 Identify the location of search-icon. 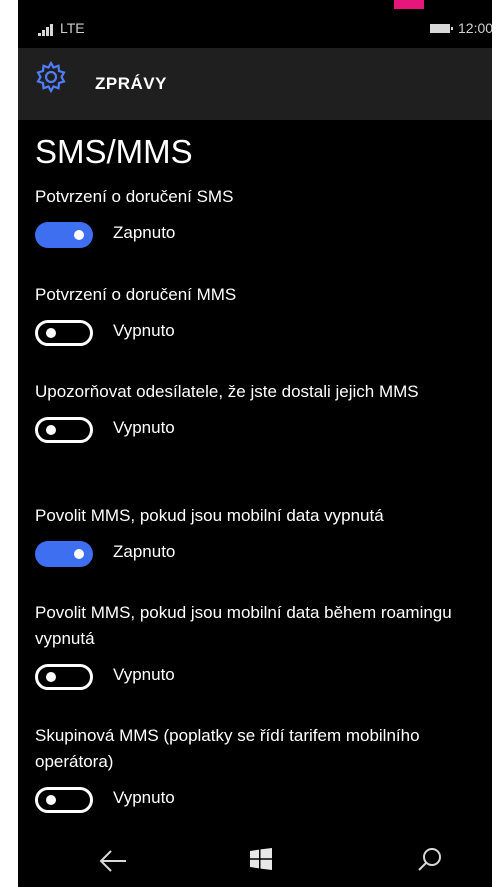
(430, 860).